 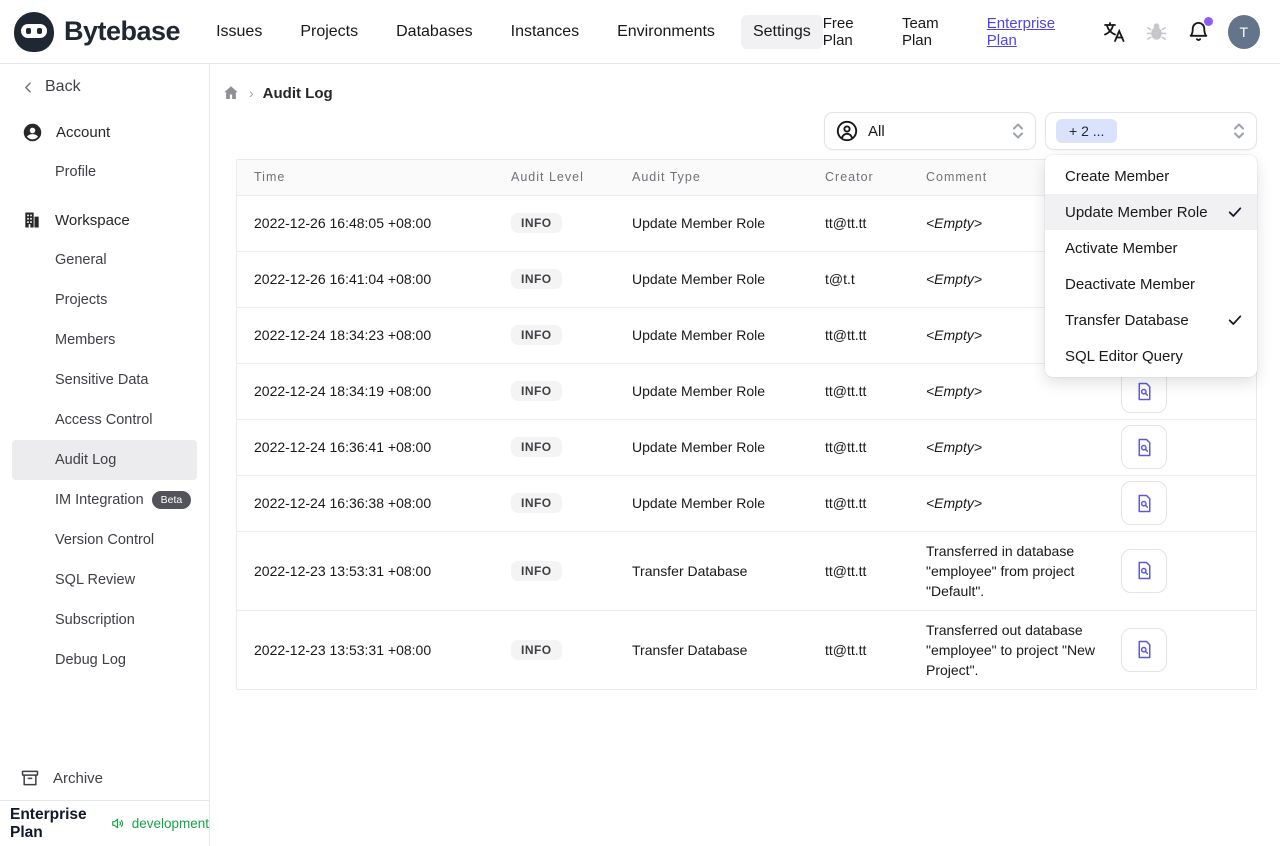 What do you see at coordinates (86, 460) in the screenshot?
I see `sidebar-item-label: Audit Log` at bounding box center [86, 460].